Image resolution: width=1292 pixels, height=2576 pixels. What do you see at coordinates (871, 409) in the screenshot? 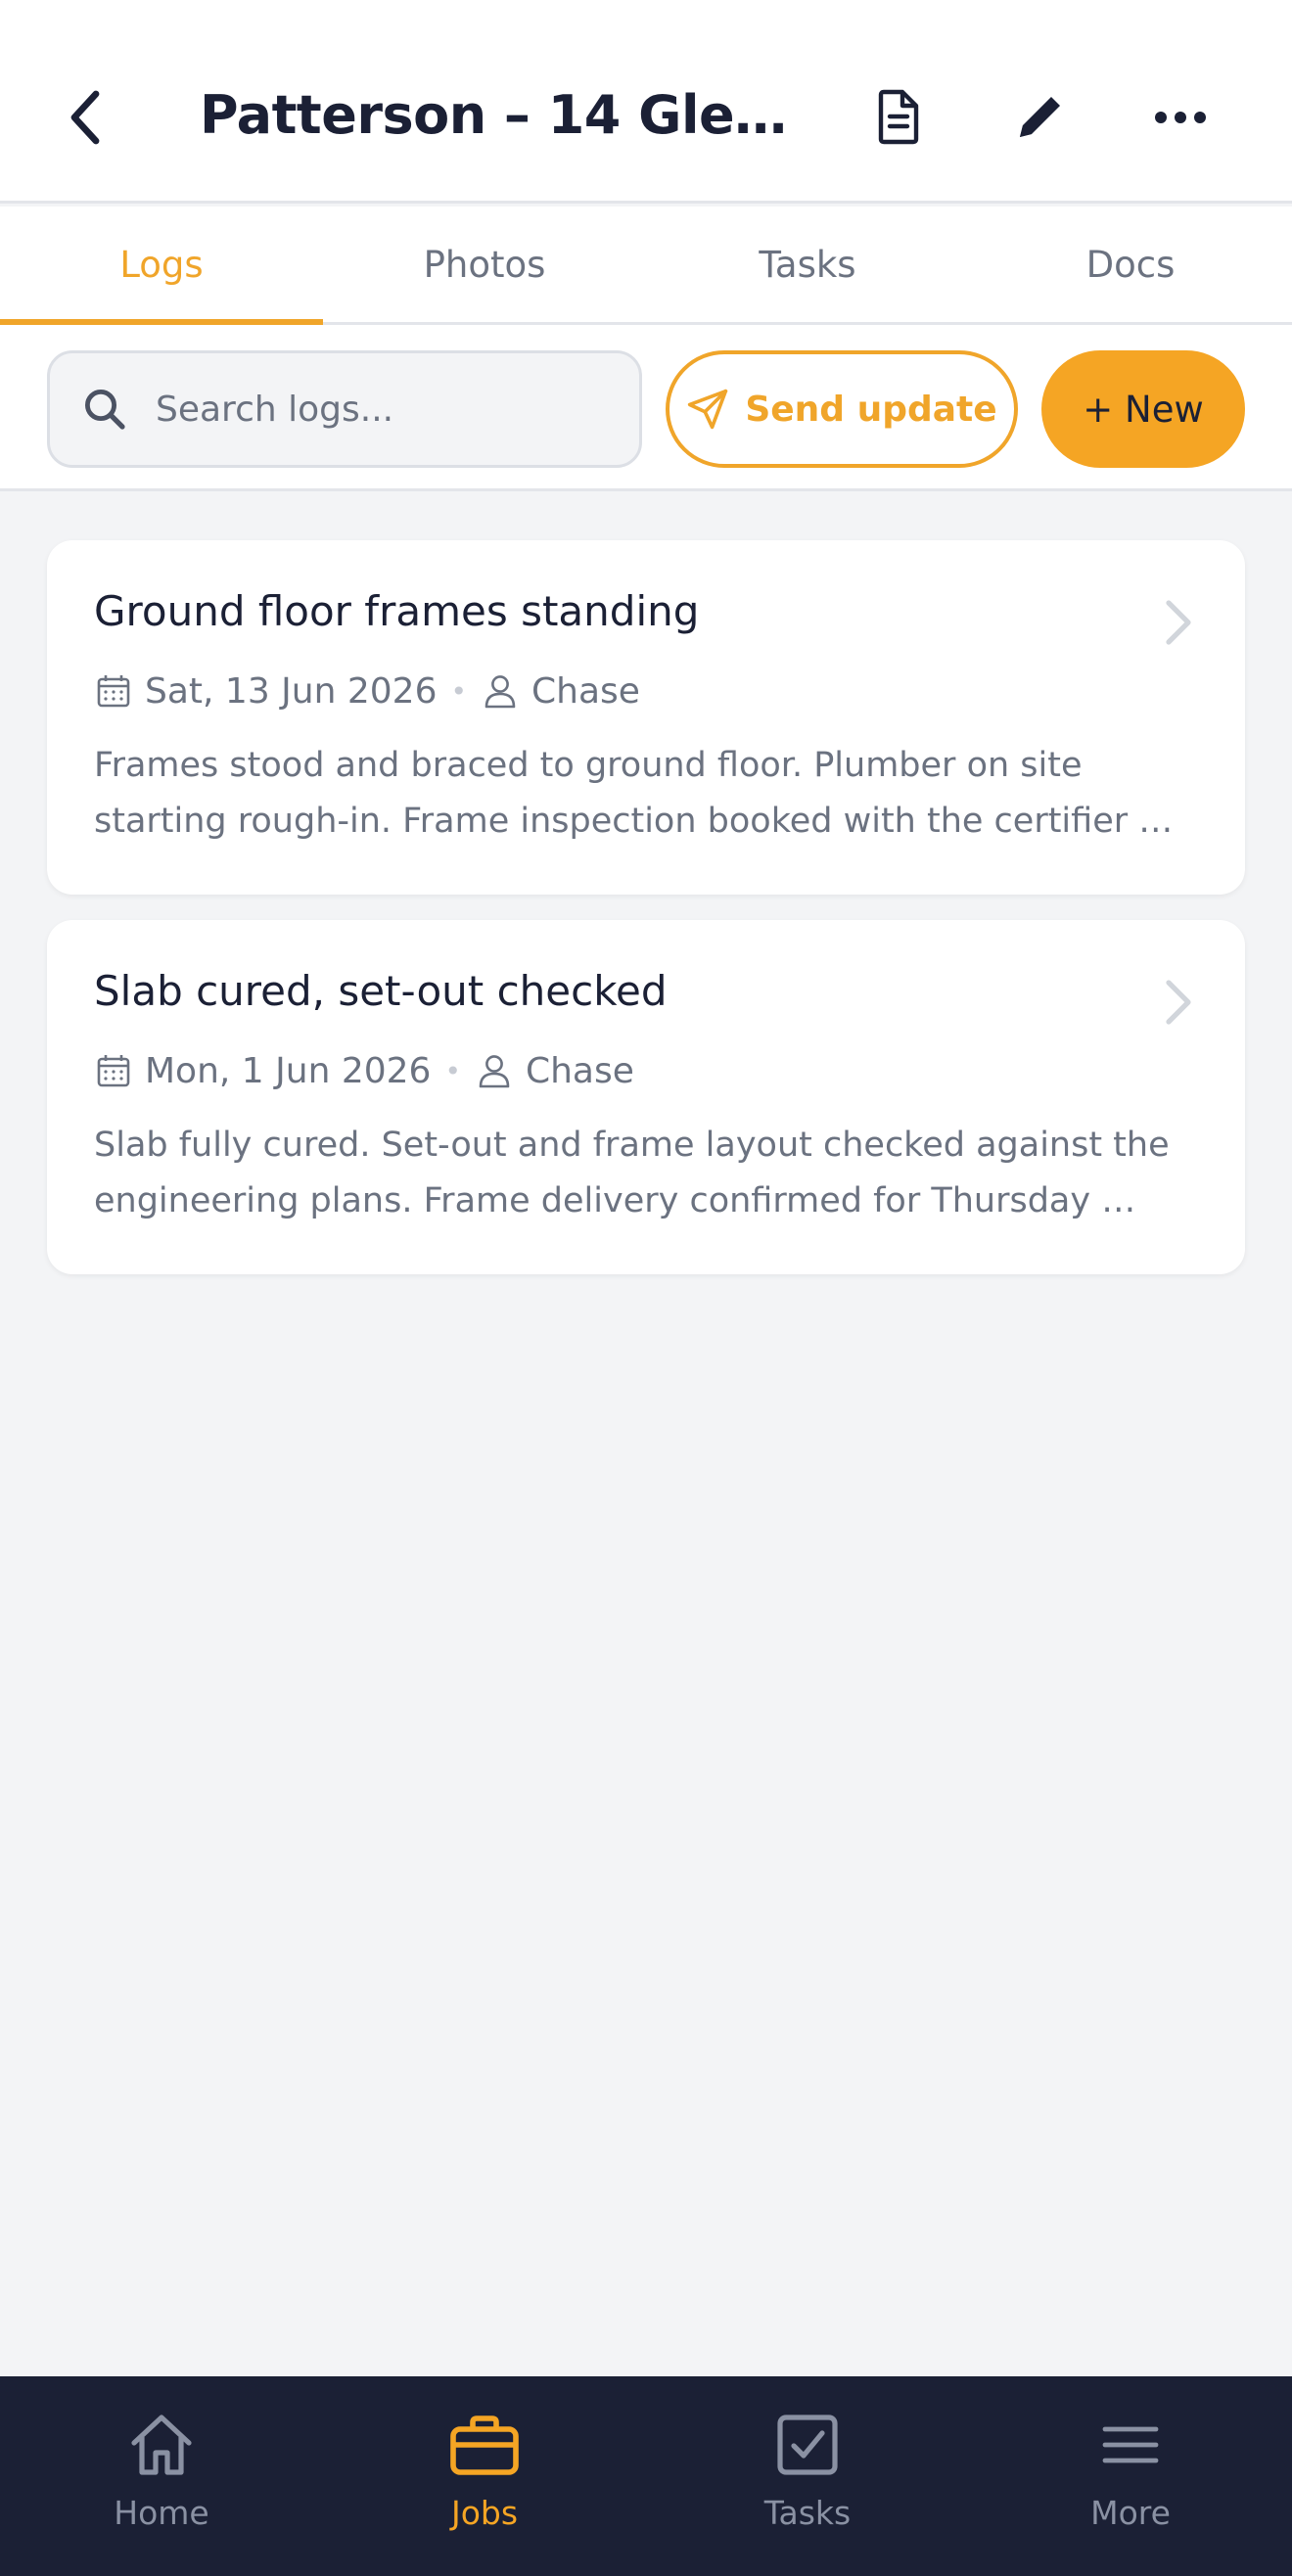
I see `send-update-label: Send update` at bounding box center [871, 409].